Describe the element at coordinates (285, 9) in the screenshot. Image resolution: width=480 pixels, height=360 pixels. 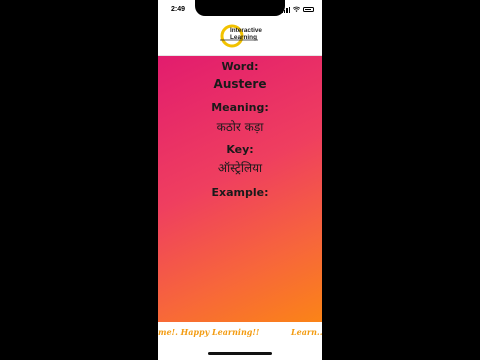
I see `signal-icon` at that location.